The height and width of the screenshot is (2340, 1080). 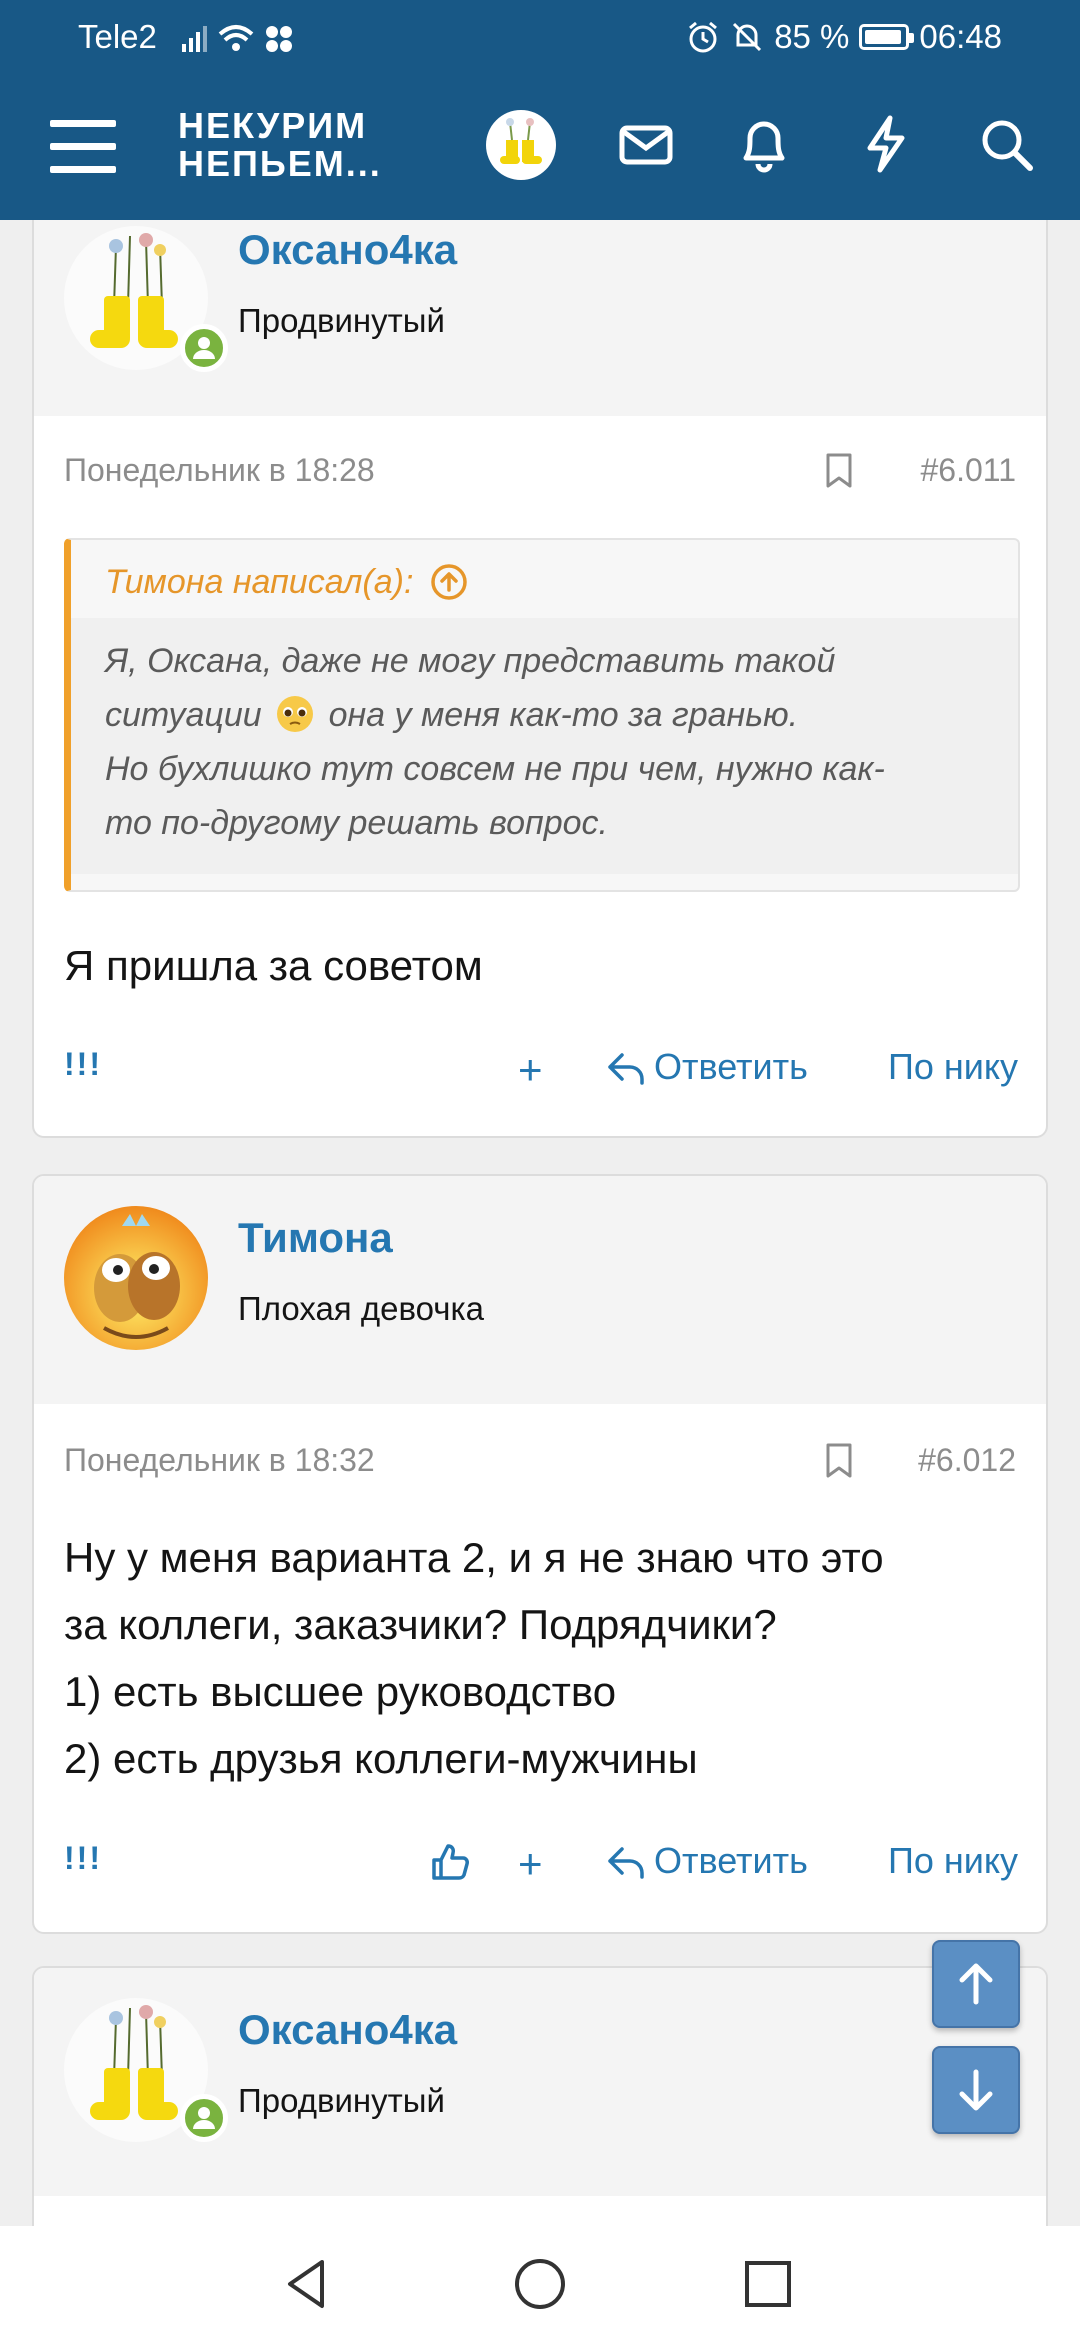 I want to click on mail-icon, so click(x=646, y=144).